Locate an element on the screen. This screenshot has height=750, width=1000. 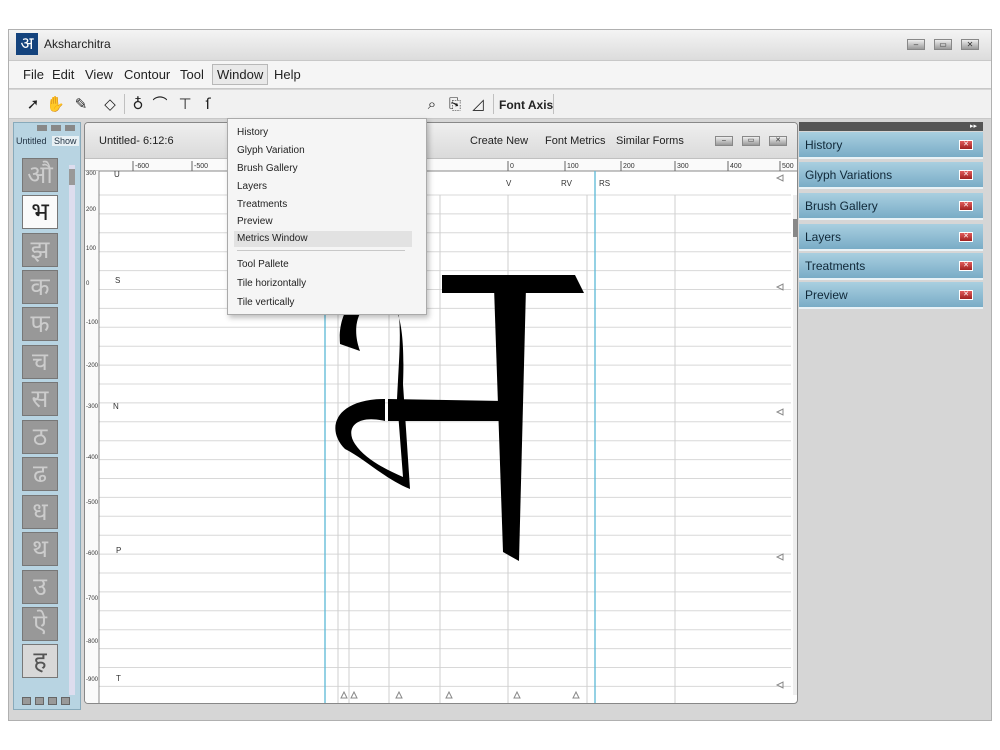
menu-contour: Contour is located at coordinates (147, 74).